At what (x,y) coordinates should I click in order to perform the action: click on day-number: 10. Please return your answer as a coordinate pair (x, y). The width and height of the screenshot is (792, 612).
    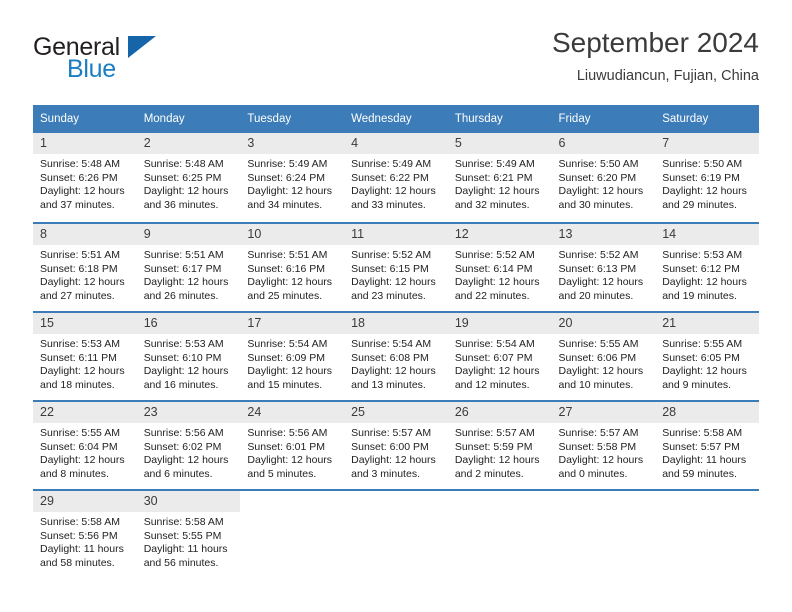
    Looking at the image, I should click on (292, 234).